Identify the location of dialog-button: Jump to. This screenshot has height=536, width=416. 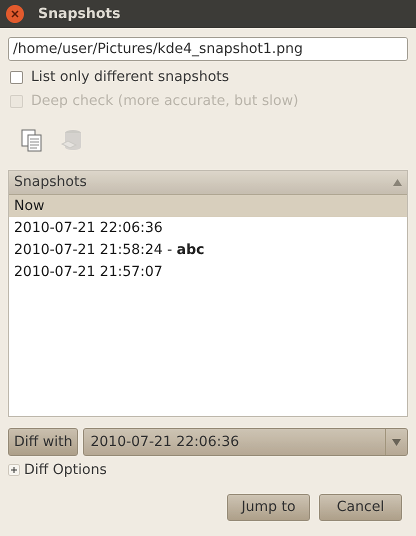
(268, 507).